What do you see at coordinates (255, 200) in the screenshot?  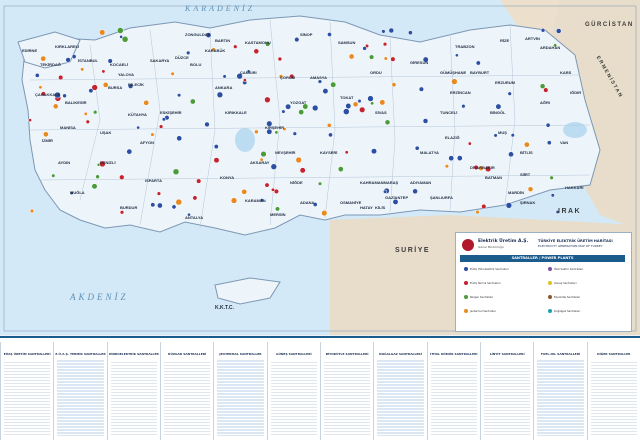 I see `city-label: KARAMAN` at bounding box center [255, 200].